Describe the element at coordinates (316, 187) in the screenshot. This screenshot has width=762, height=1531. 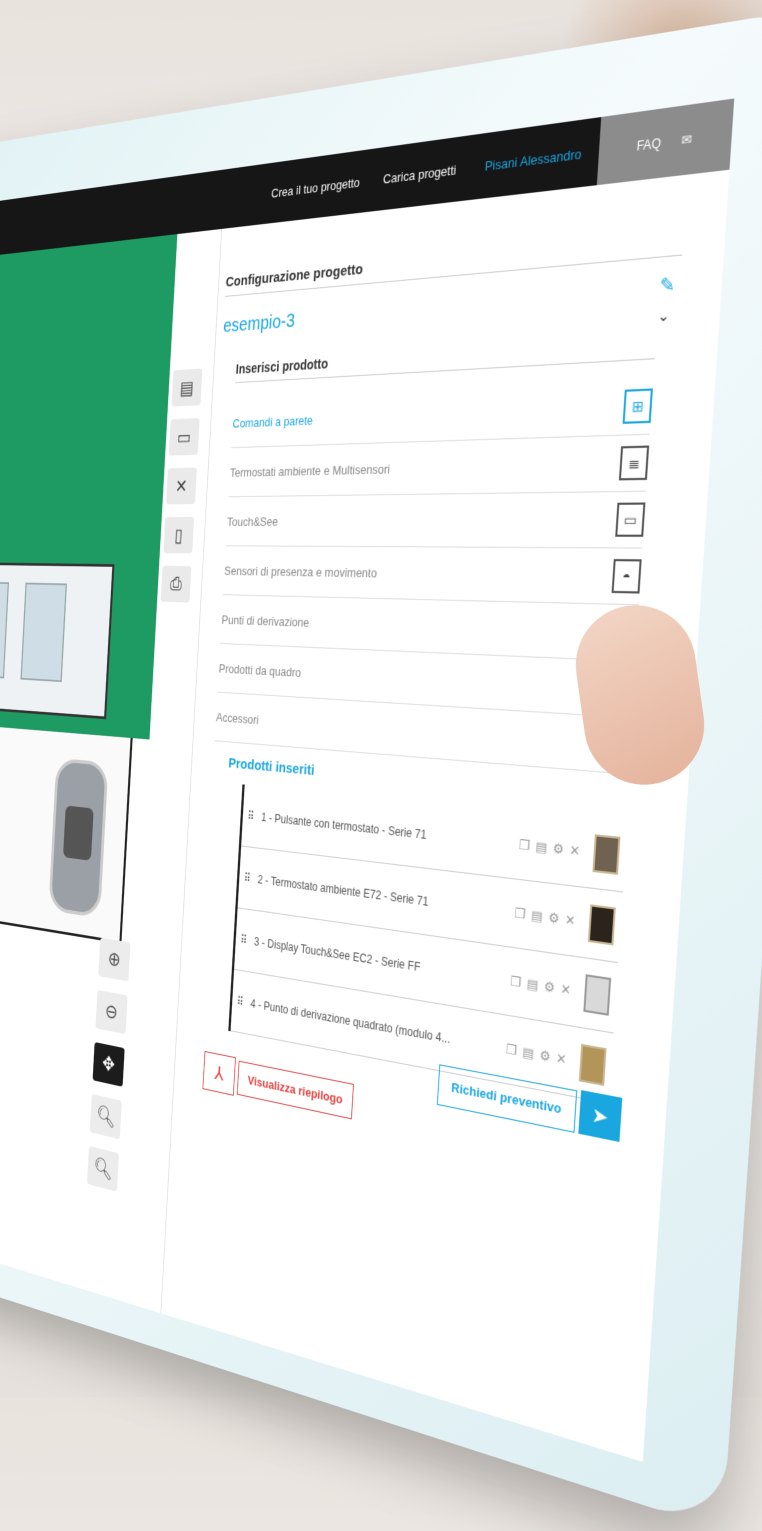
I see `nav-create-project: Crea il tuo progetto` at that location.